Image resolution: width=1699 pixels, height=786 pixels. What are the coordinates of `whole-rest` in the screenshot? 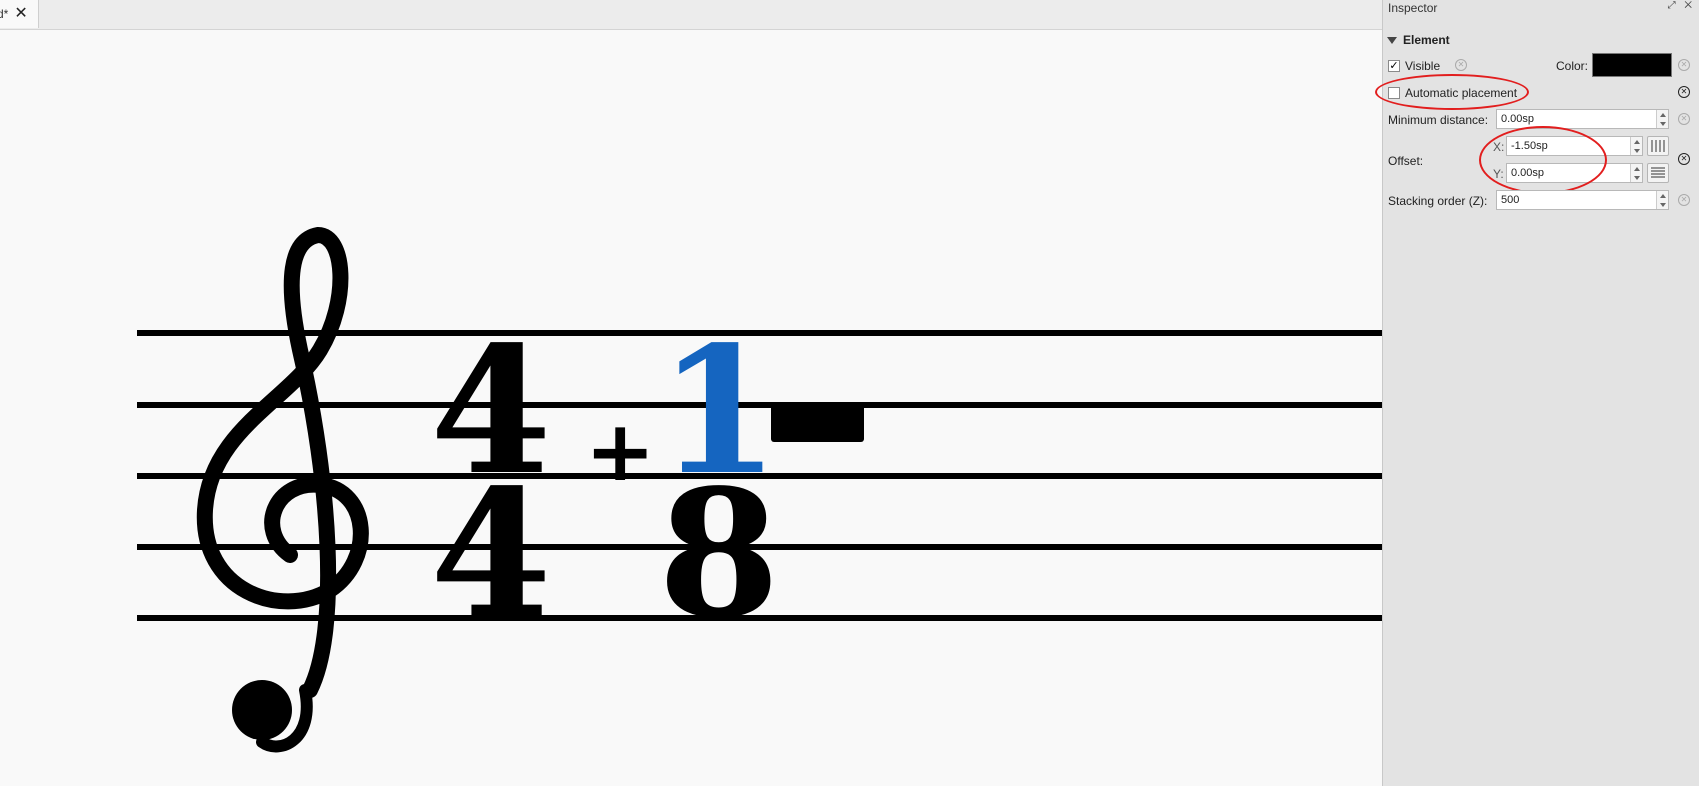 It's located at (817, 423).